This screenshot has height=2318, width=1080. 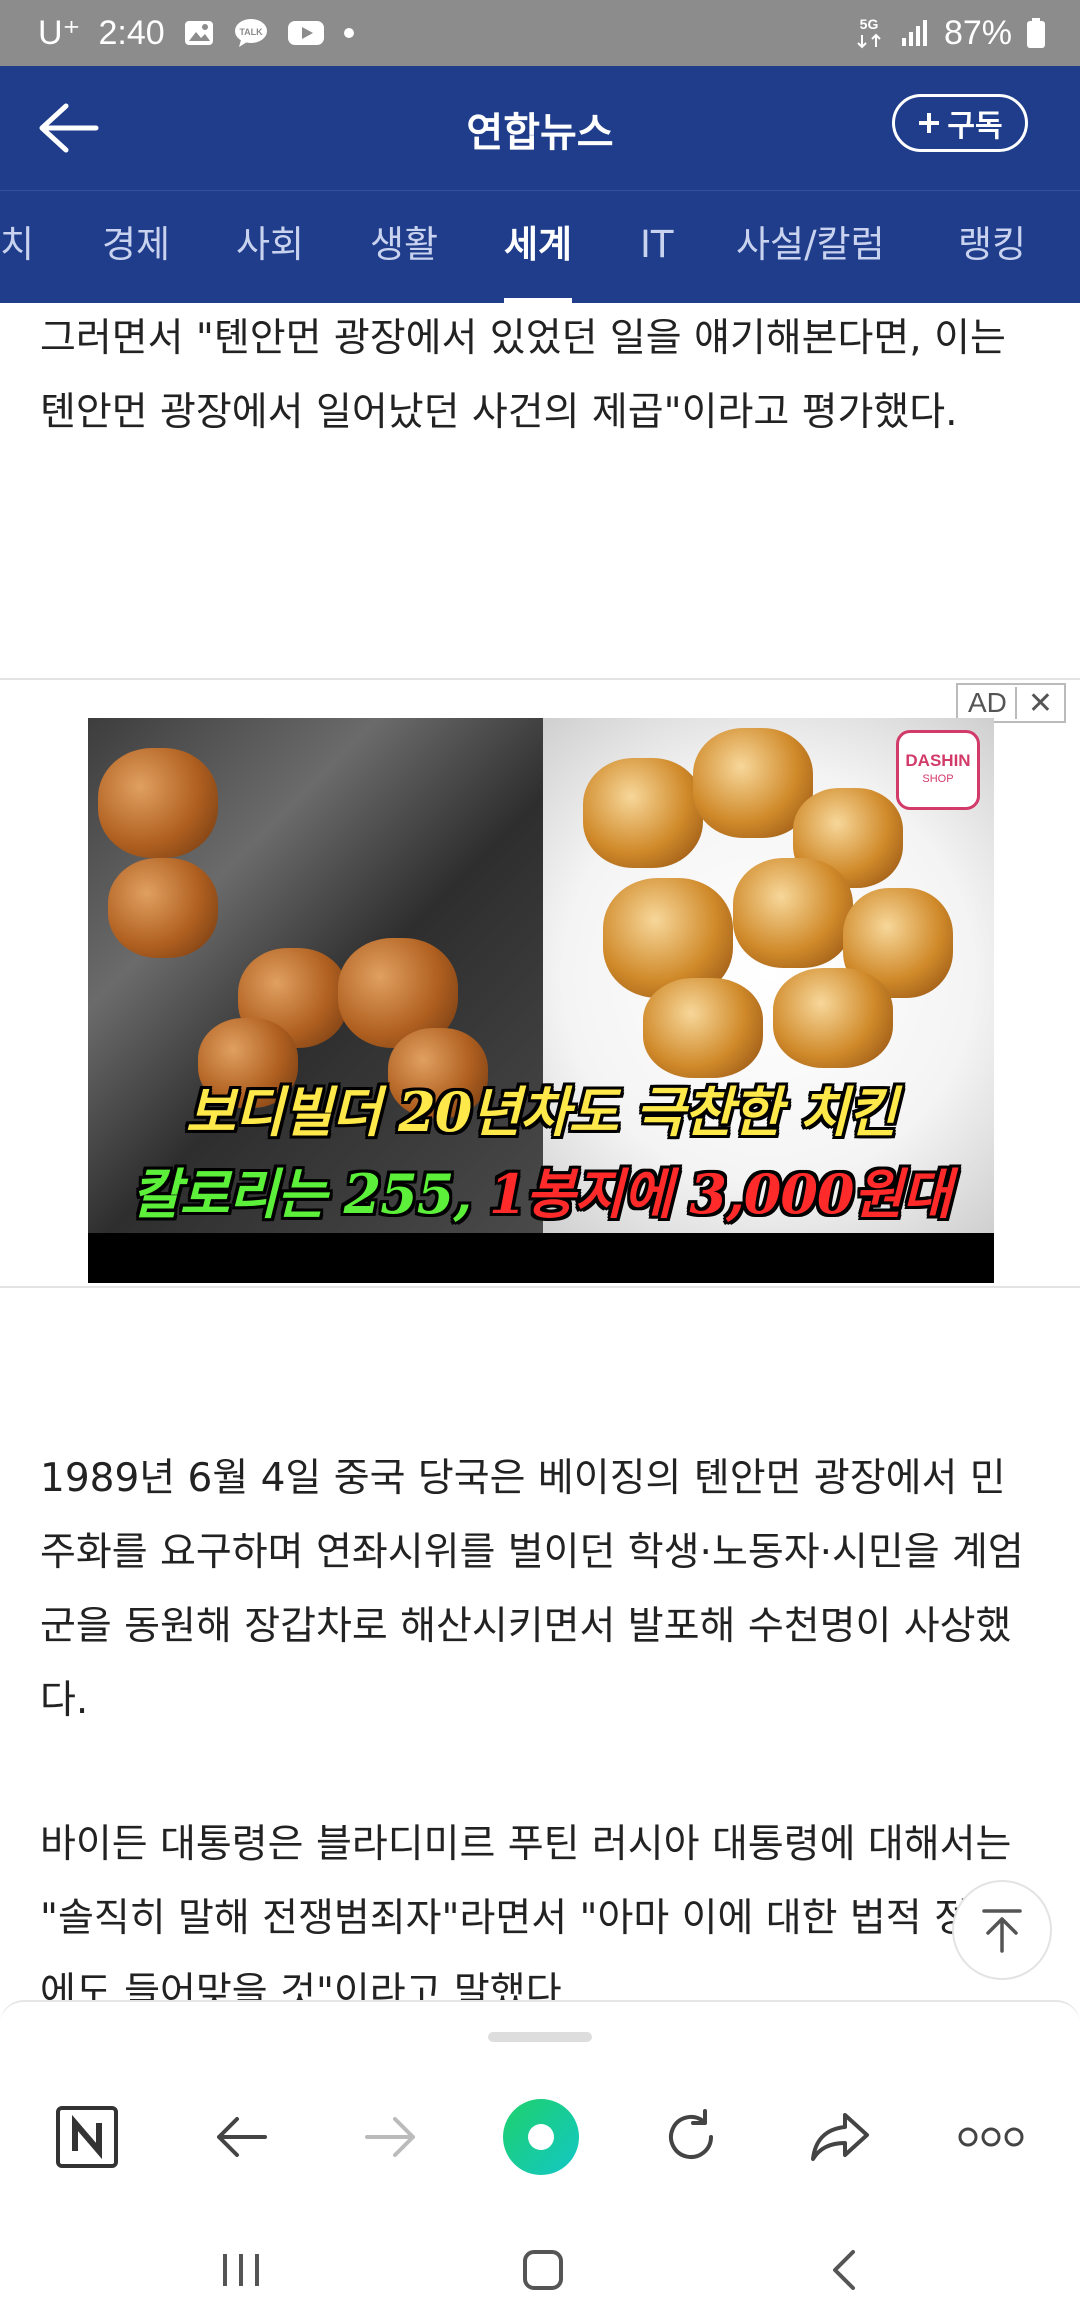 I want to click on carrier-label: U⁺, so click(x=59, y=33).